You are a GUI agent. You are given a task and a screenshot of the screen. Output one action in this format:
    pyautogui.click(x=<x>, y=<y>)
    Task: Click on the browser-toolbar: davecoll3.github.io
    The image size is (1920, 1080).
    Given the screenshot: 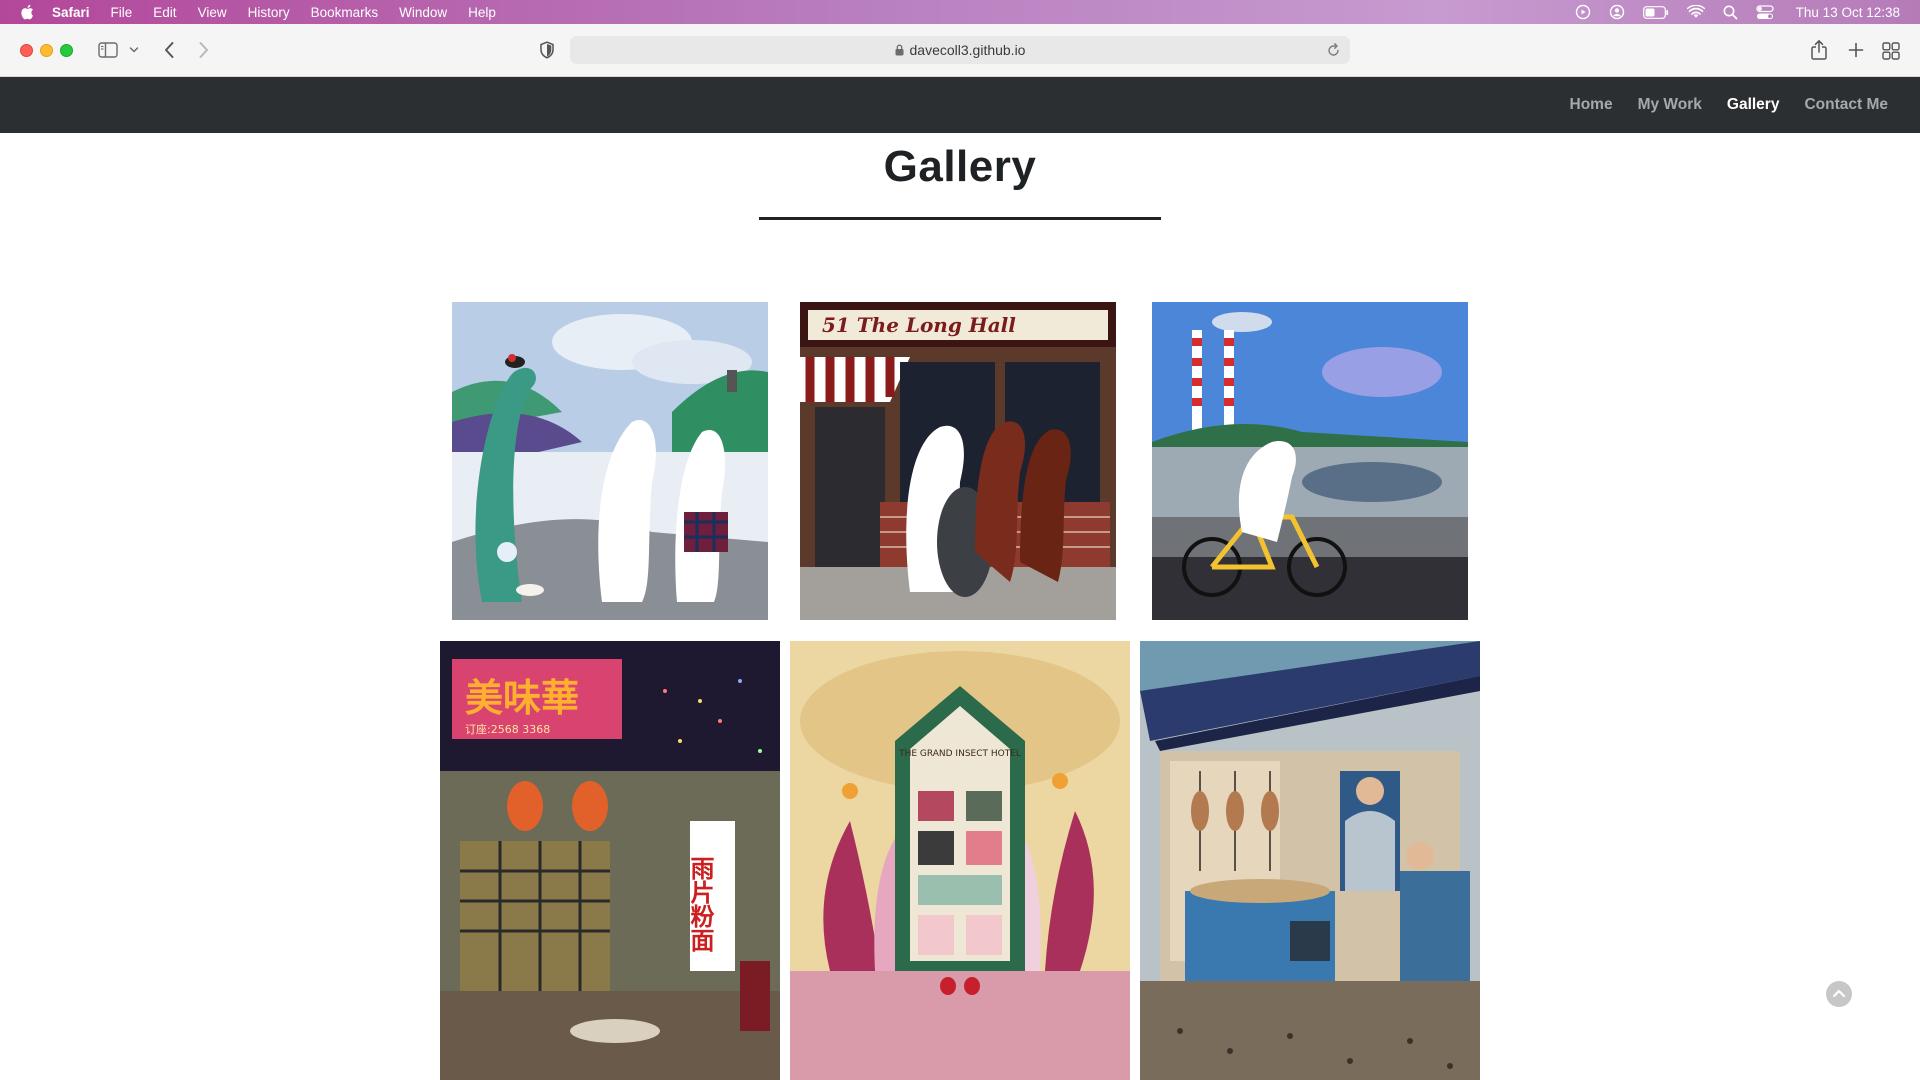 What is the action you would take?
    pyautogui.click(x=960, y=50)
    